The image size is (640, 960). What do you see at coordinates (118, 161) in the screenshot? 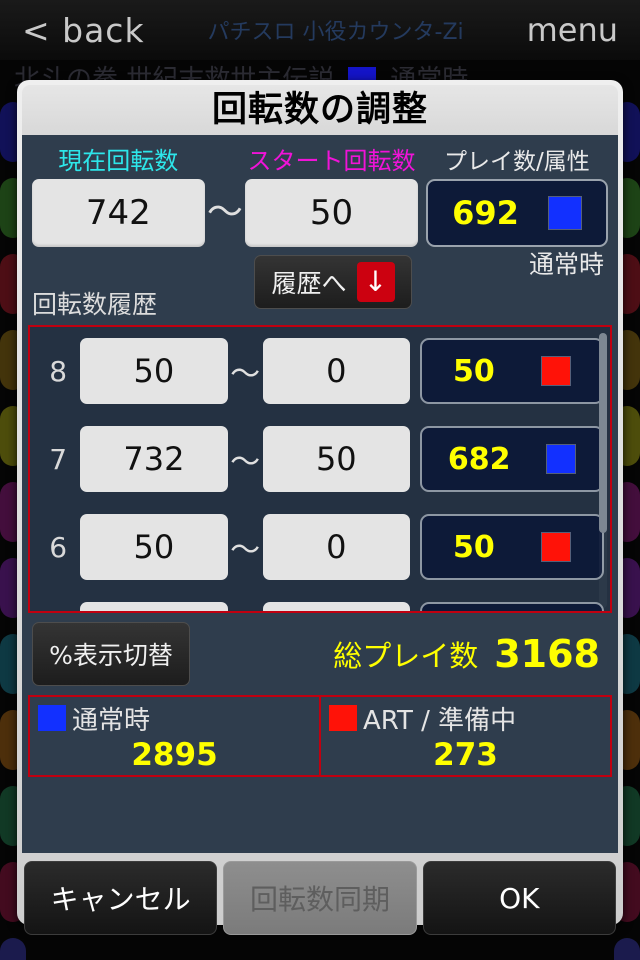
I see `current-spins-label: 現在回転数` at bounding box center [118, 161].